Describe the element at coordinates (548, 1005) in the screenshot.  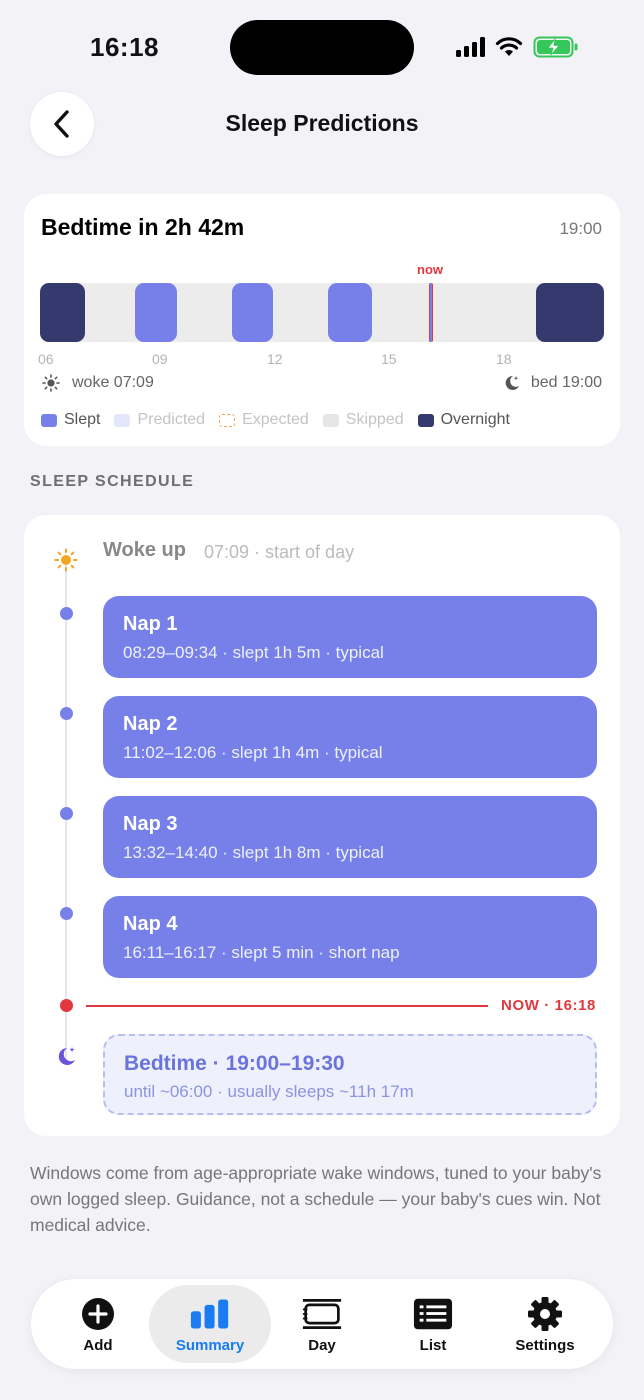
I see `now-marker-label: NOW · 16:18` at that location.